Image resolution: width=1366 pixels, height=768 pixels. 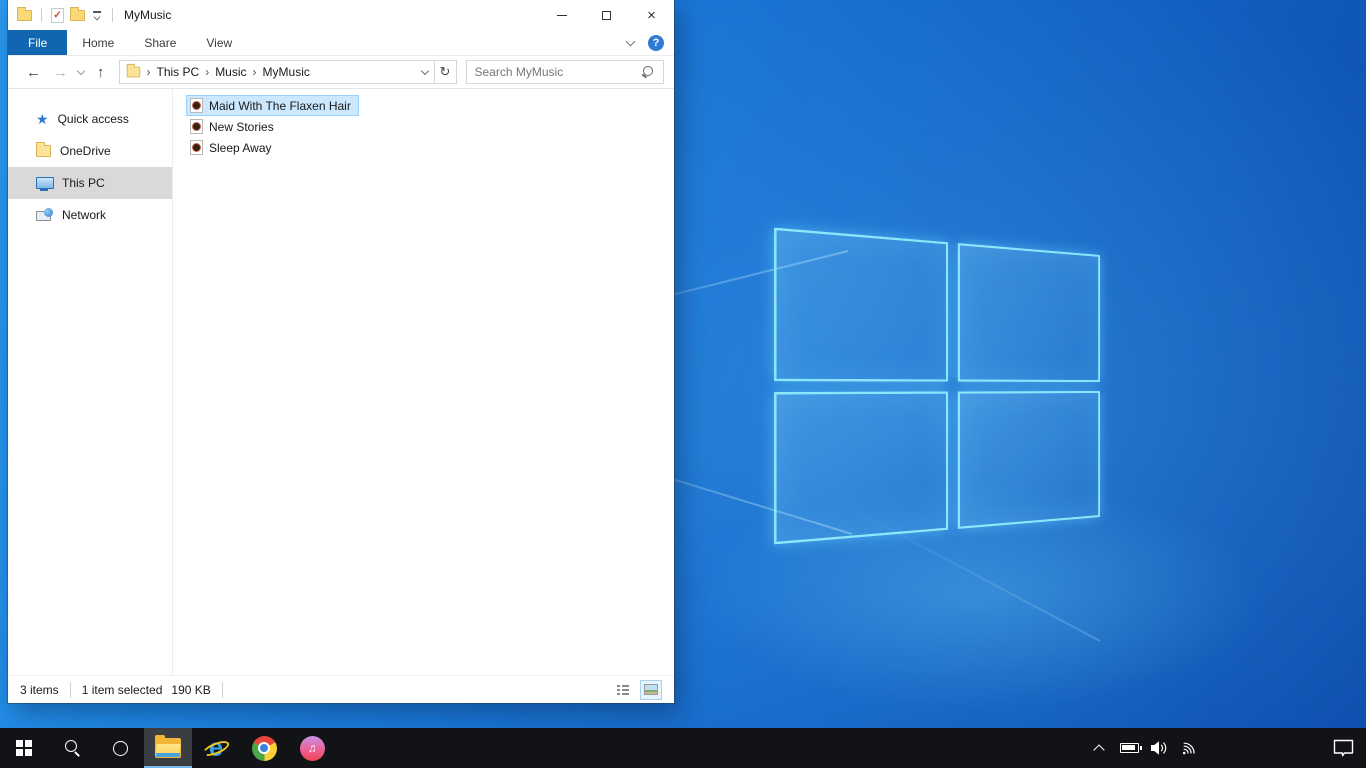 I want to click on wifi-icon, so click(x=1188, y=748).